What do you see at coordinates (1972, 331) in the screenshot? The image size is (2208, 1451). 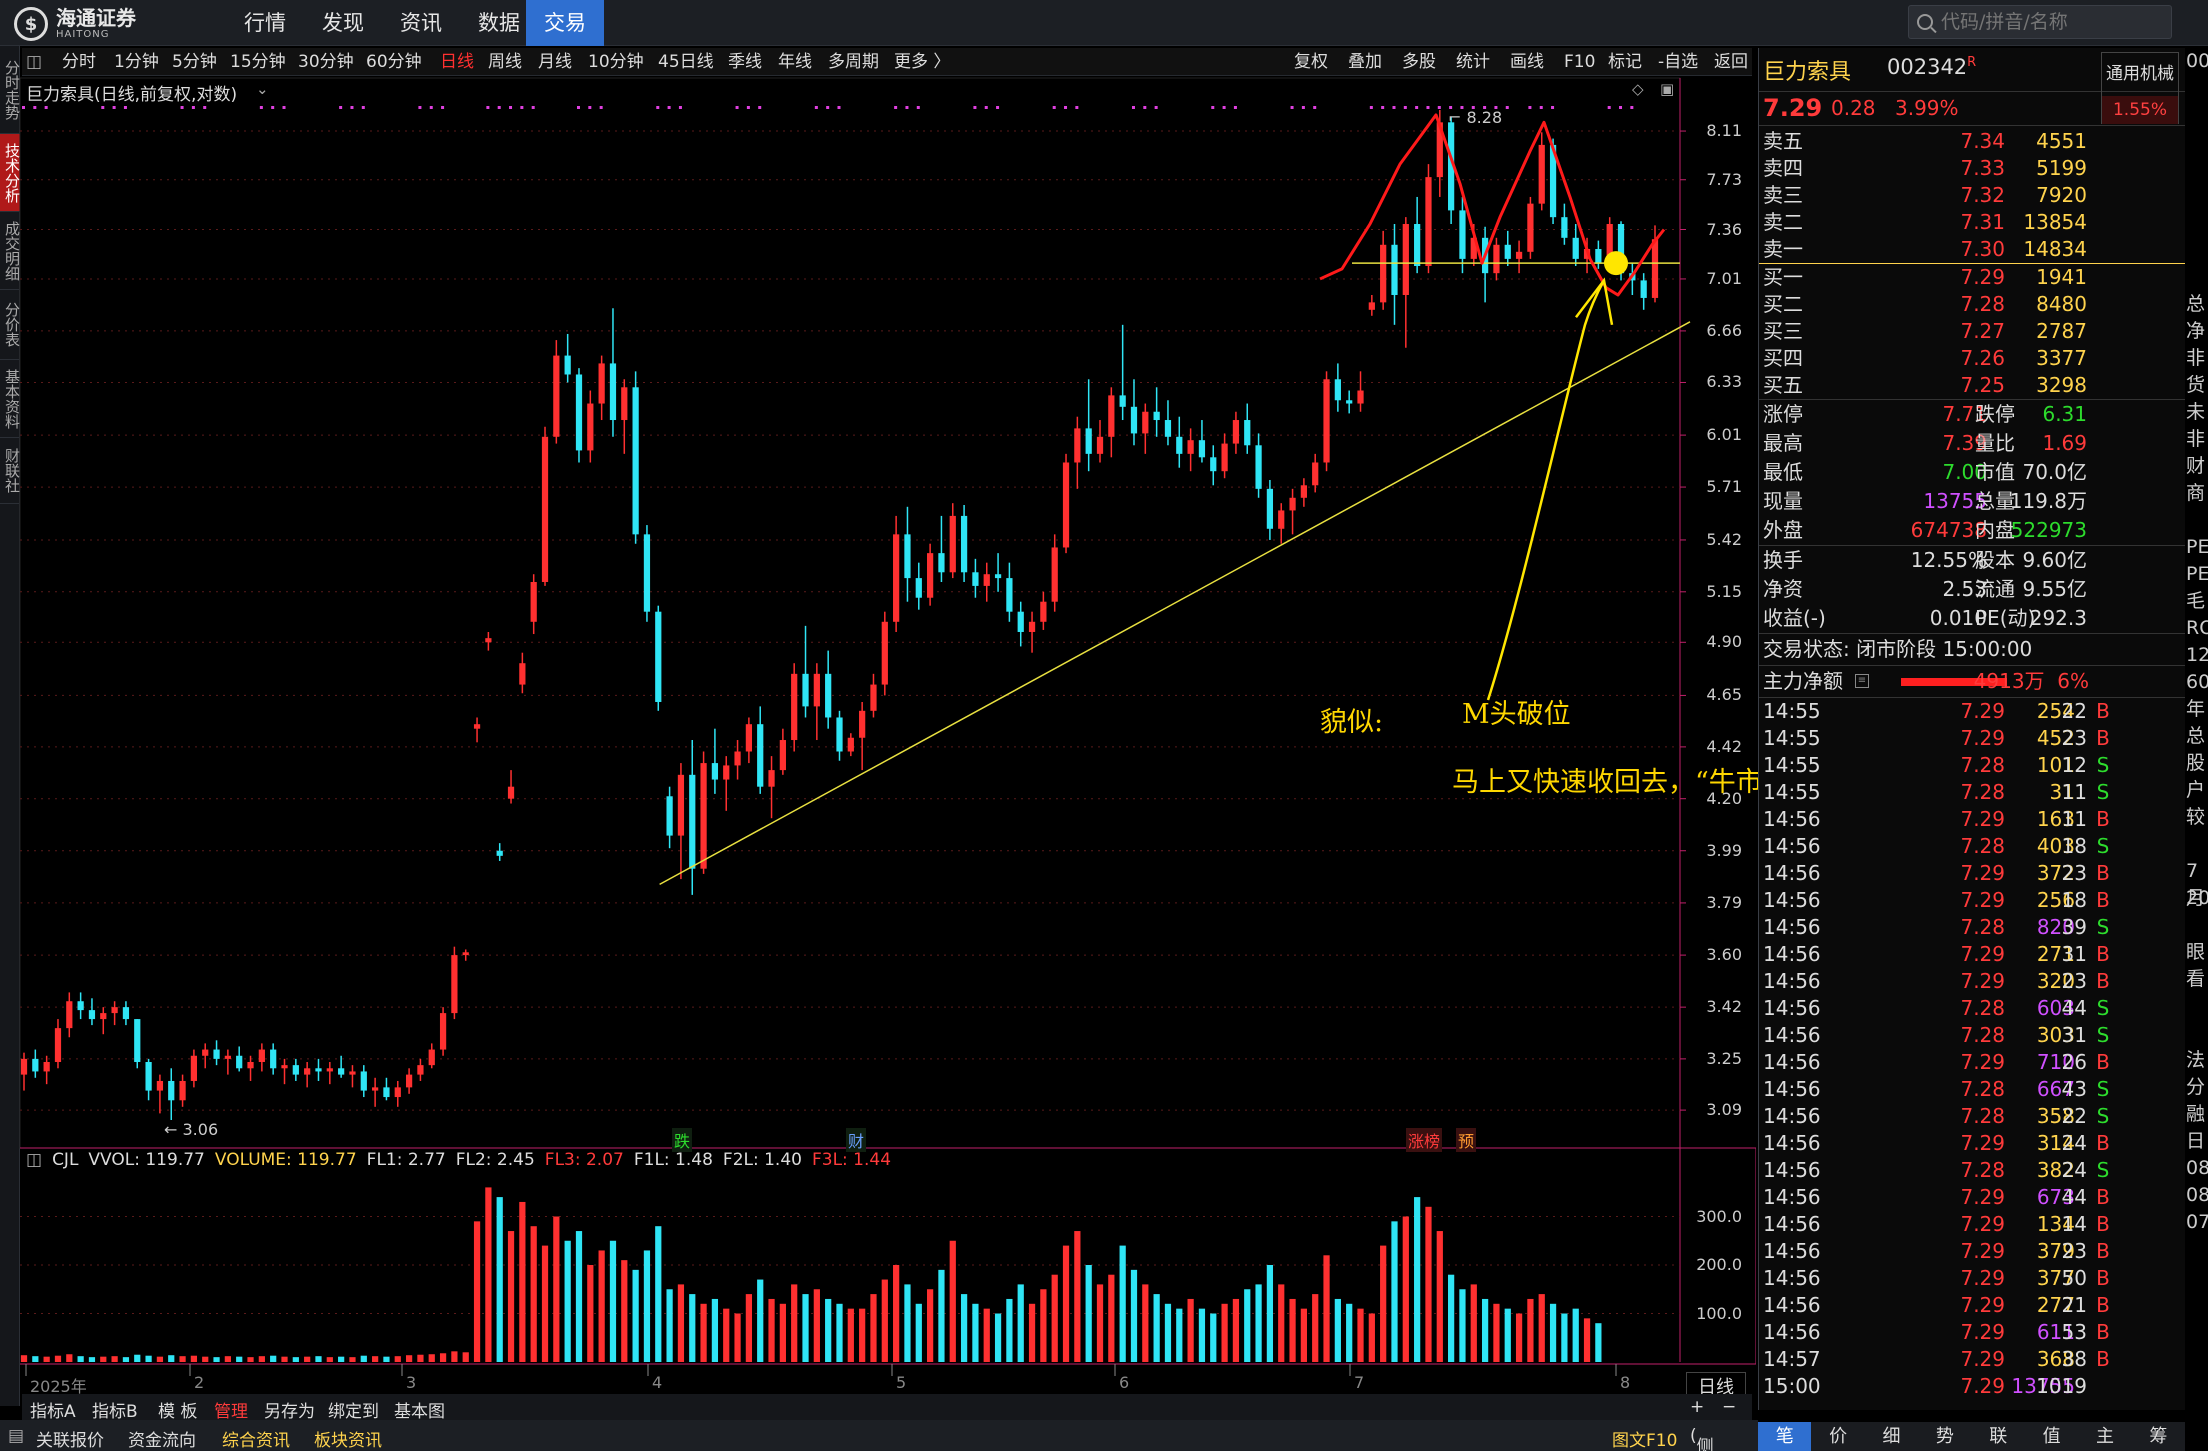 I see `bid-row: 买三 7.27 2787` at bounding box center [1972, 331].